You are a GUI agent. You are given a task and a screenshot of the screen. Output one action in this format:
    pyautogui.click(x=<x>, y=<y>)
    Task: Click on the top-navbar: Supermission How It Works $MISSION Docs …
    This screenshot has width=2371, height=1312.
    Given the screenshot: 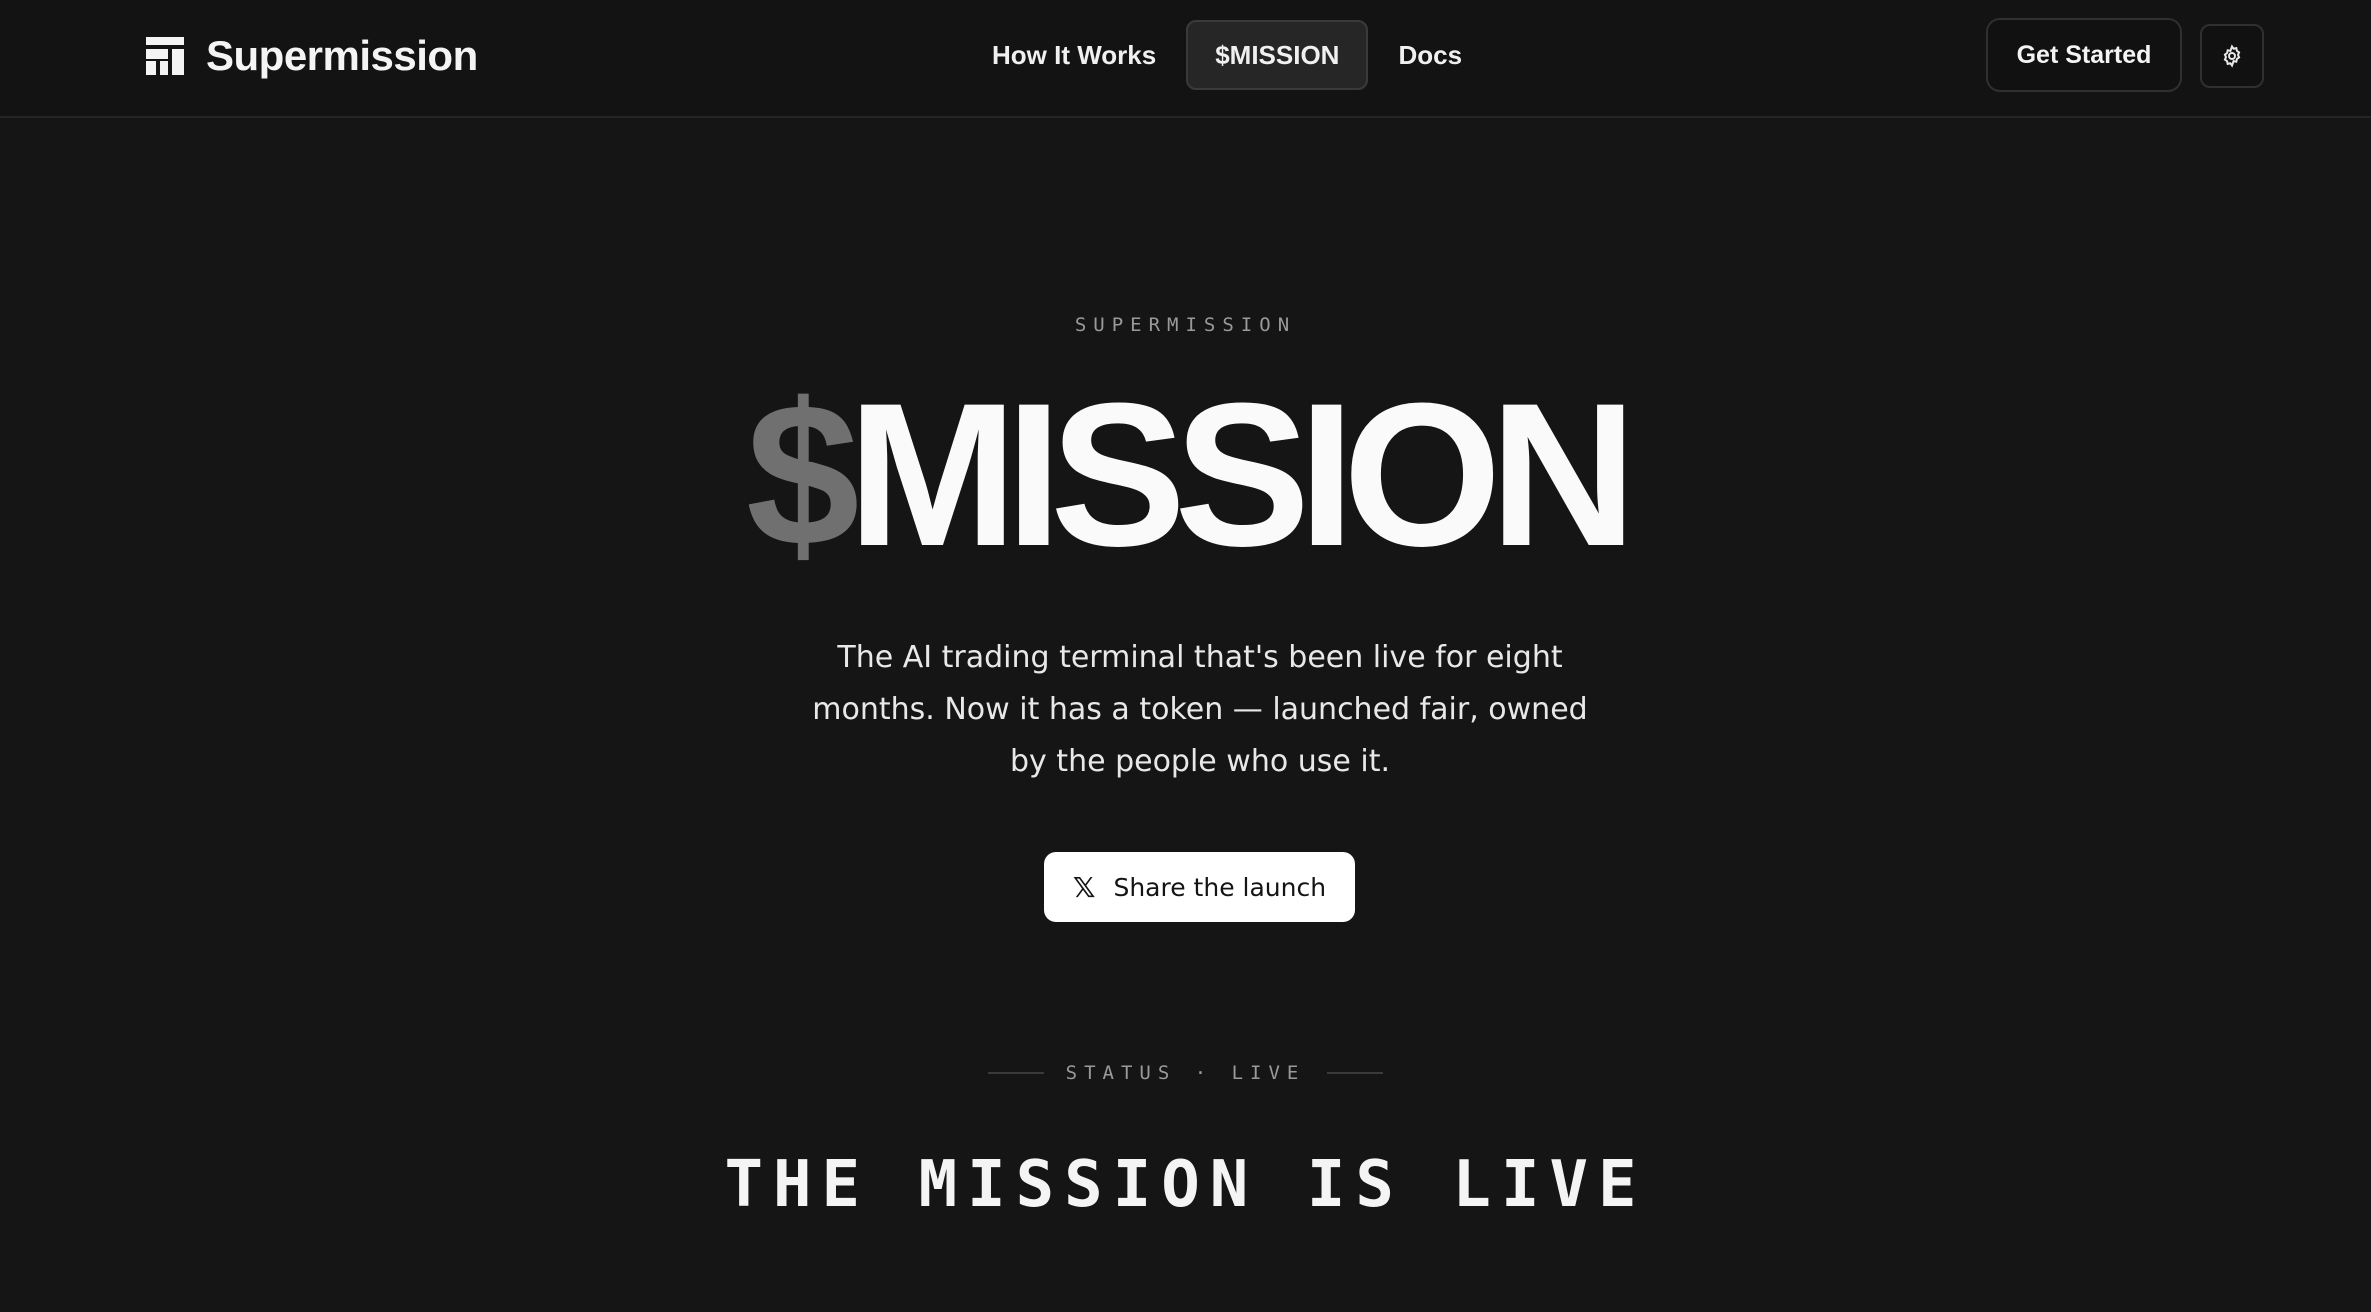 What is the action you would take?
    pyautogui.click(x=1185, y=59)
    